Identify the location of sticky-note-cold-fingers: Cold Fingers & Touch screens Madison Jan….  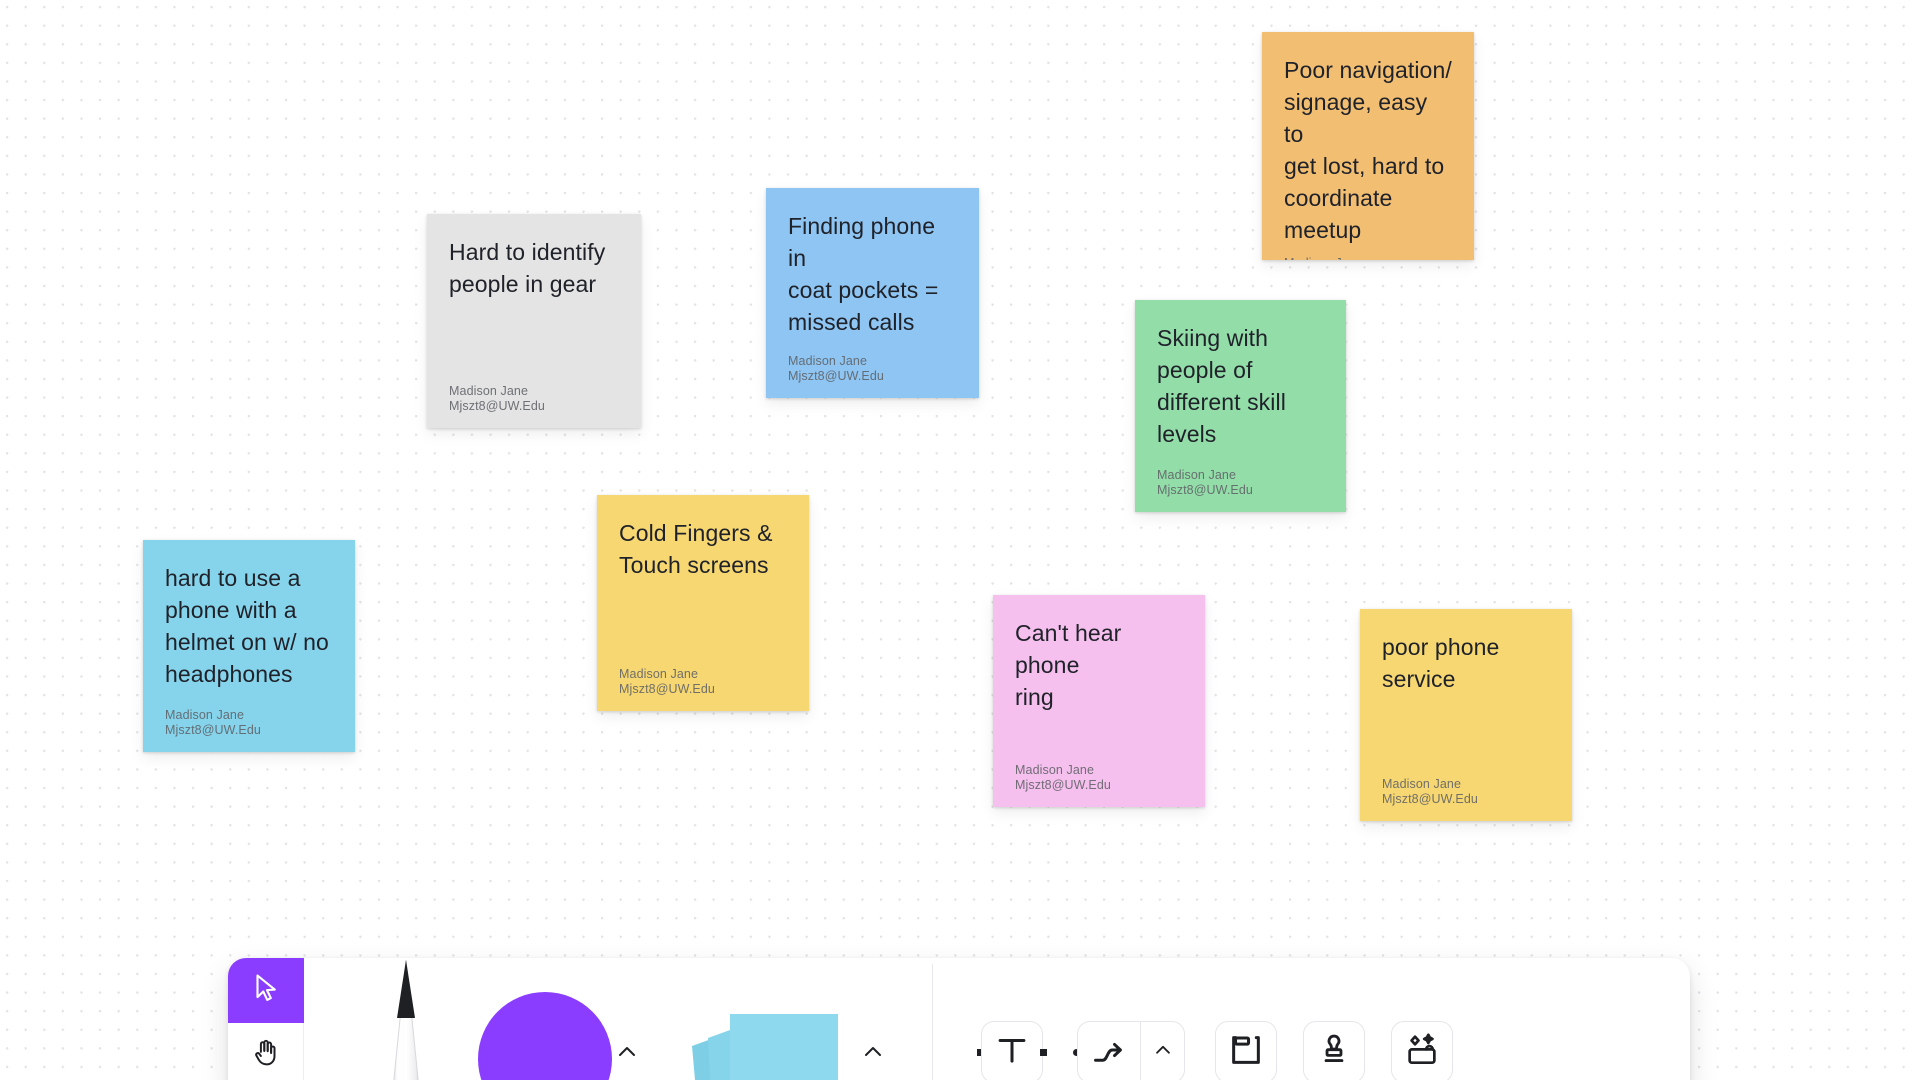
(703, 603).